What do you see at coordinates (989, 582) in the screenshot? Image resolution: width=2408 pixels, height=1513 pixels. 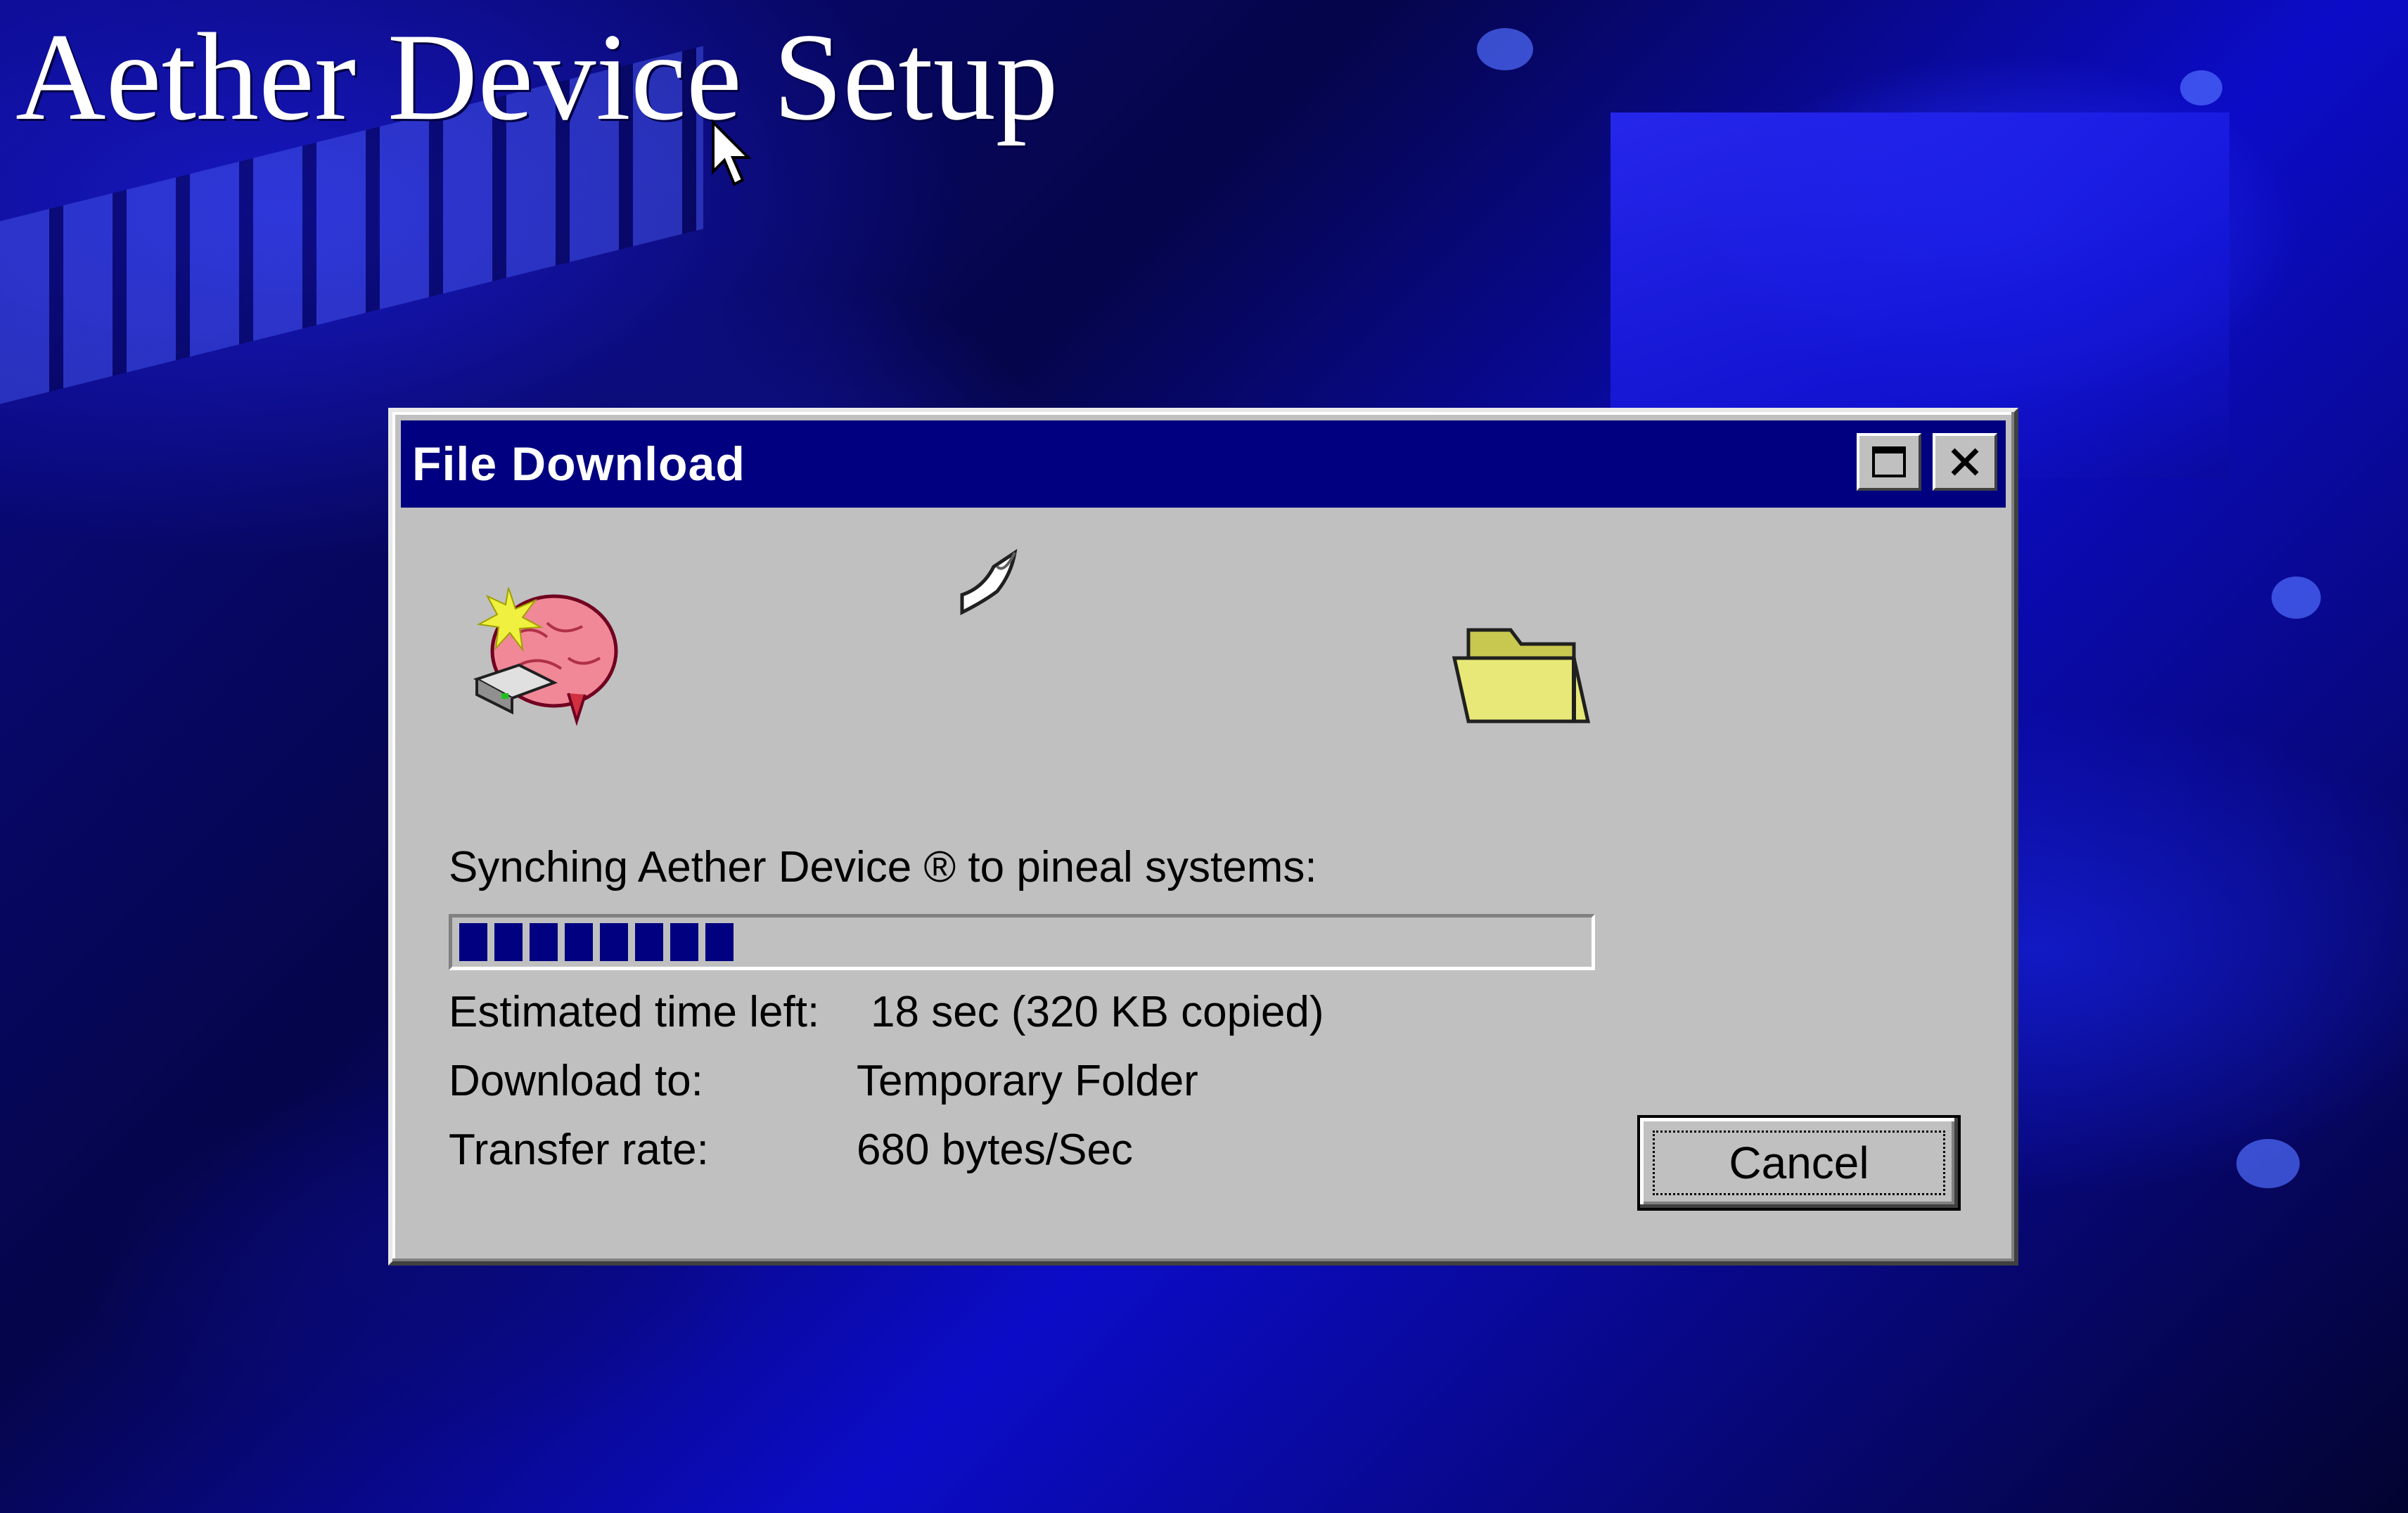 I see `paper-icon` at bounding box center [989, 582].